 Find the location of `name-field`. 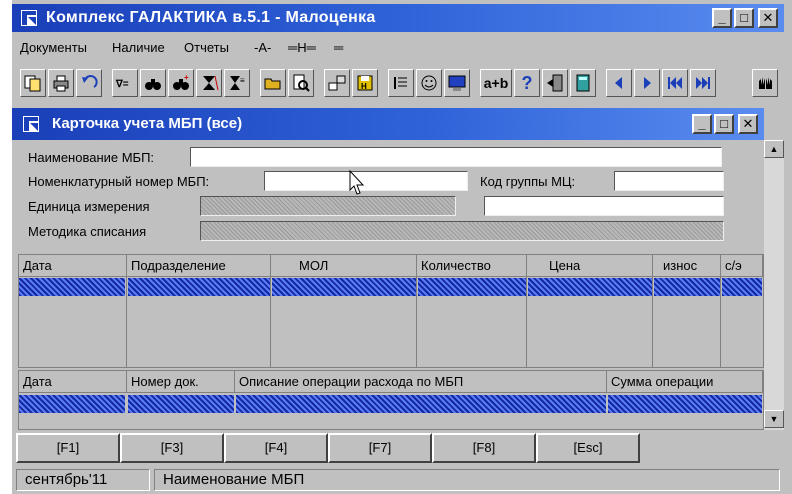

name-field is located at coordinates (456, 157).